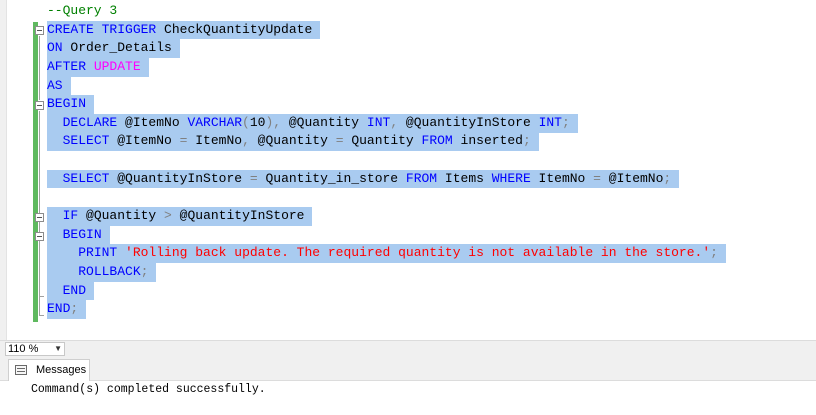 This screenshot has height=415, width=816. Describe the element at coordinates (443, 349) in the screenshot. I see `horizontal-scrollbar` at that location.